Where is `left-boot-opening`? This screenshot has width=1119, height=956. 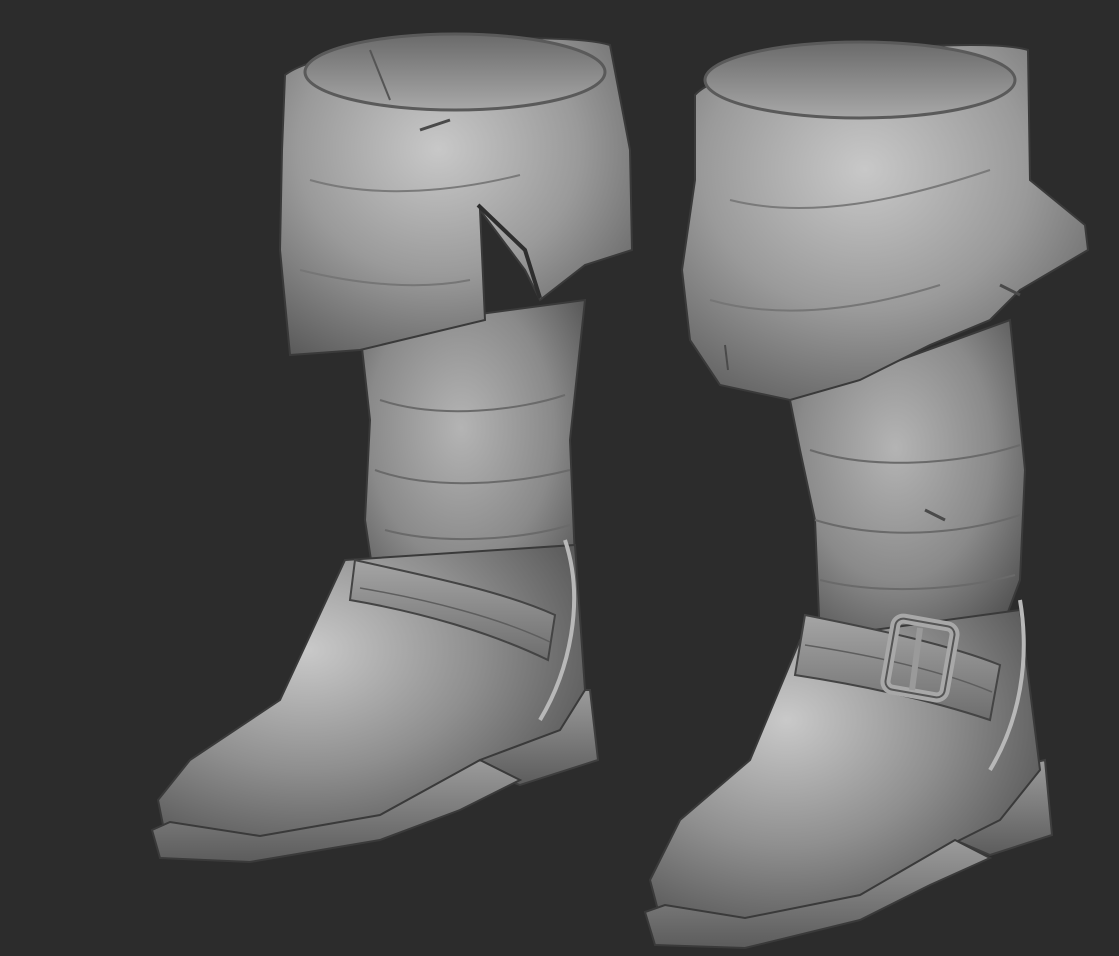 left-boot-opening is located at coordinates (455, 72).